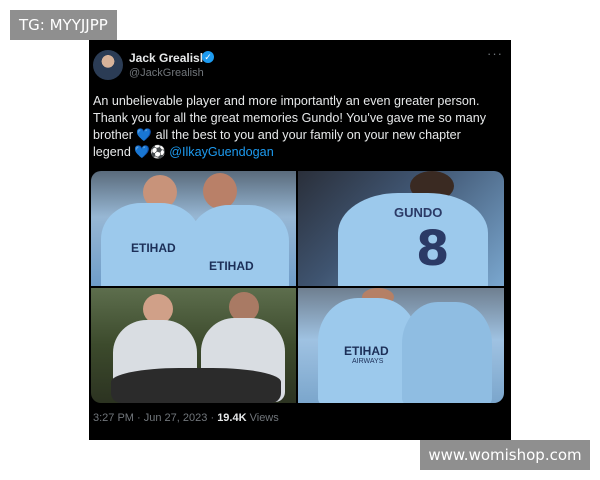  Describe the element at coordinates (168, 58) in the screenshot. I see `author-name: Jack Grealish` at that location.